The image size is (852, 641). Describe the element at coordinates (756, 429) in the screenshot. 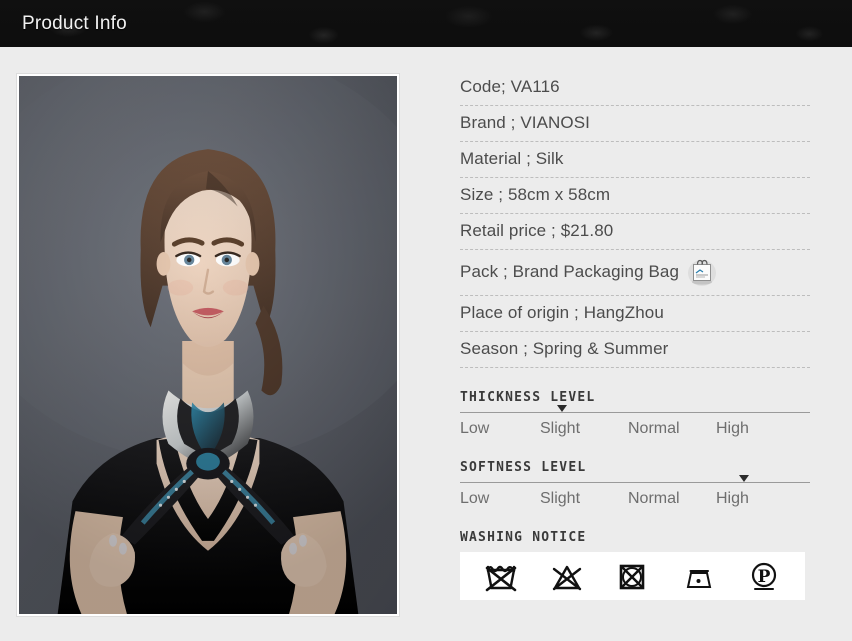

I see `thickness-option-high: High` at that location.